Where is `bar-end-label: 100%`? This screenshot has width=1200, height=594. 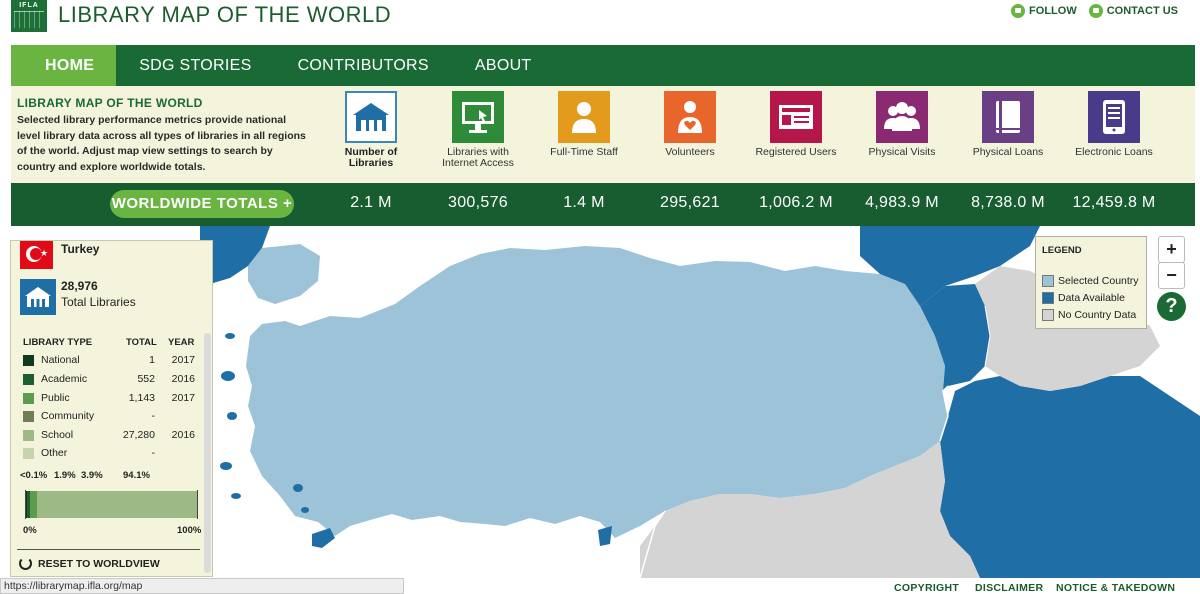 bar-end-label: 100% is located at coordinates (189, 530).